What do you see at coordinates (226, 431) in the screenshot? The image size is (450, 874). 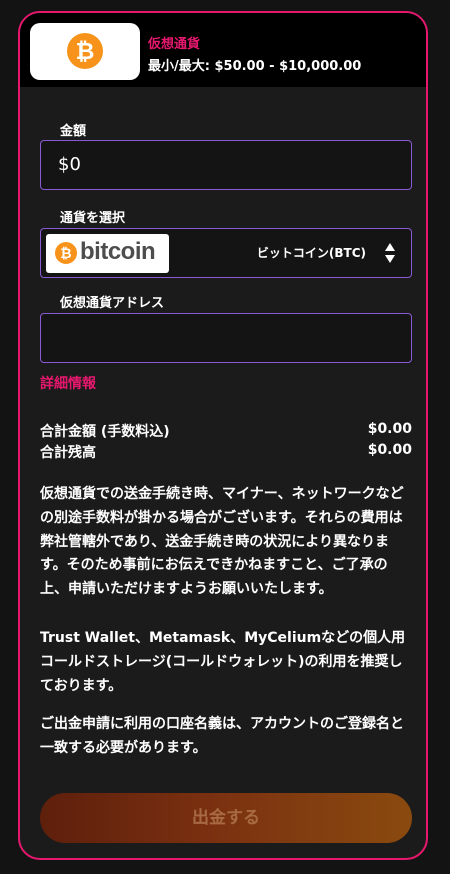 I see `total-amount-row: 合計金額 (手数料込) $0.00` at bounding box center [226, 431].